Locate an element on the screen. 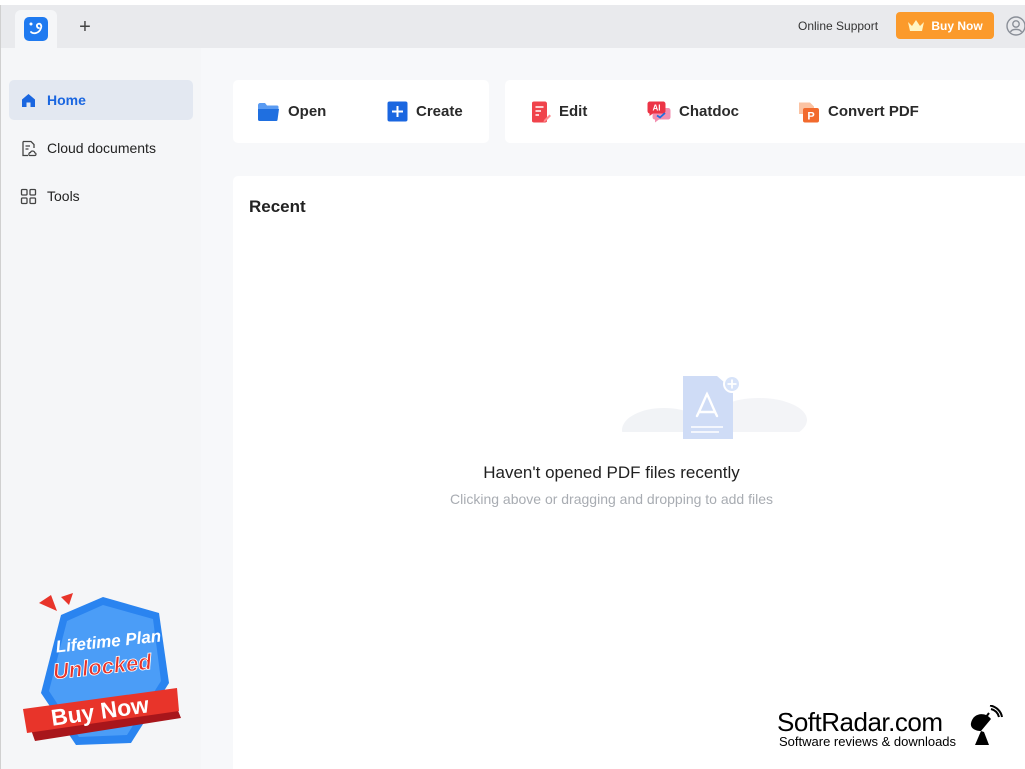 This screenshot has width=1025, height=769. sidebar-item-label: Cloud documents is located at coordinates (101, 148).